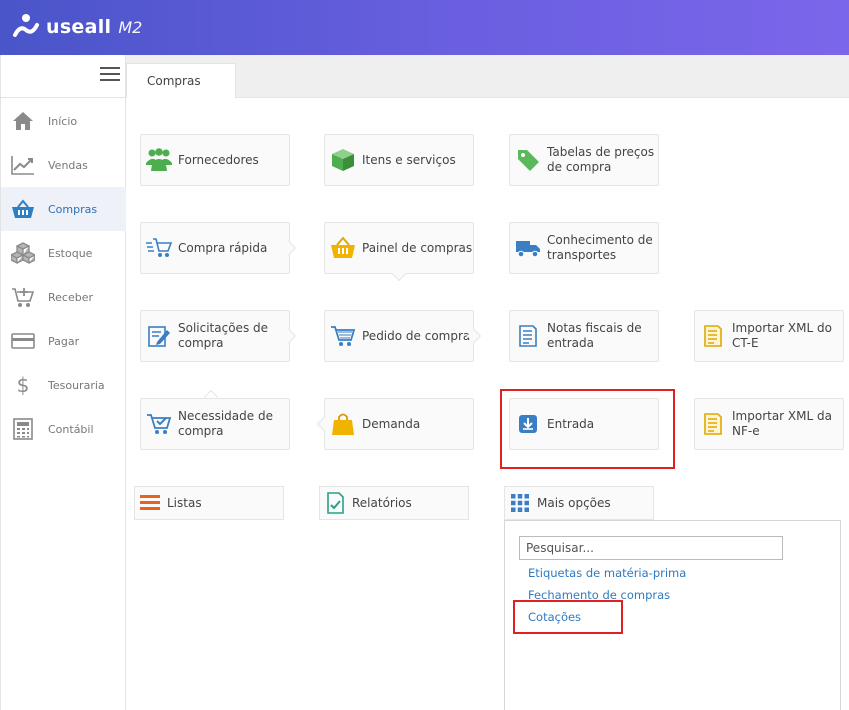 This screenshot has height=710, width=849. Describe the element at coordinates (651, 548) in the screenshot. I see `search-input` at that location.